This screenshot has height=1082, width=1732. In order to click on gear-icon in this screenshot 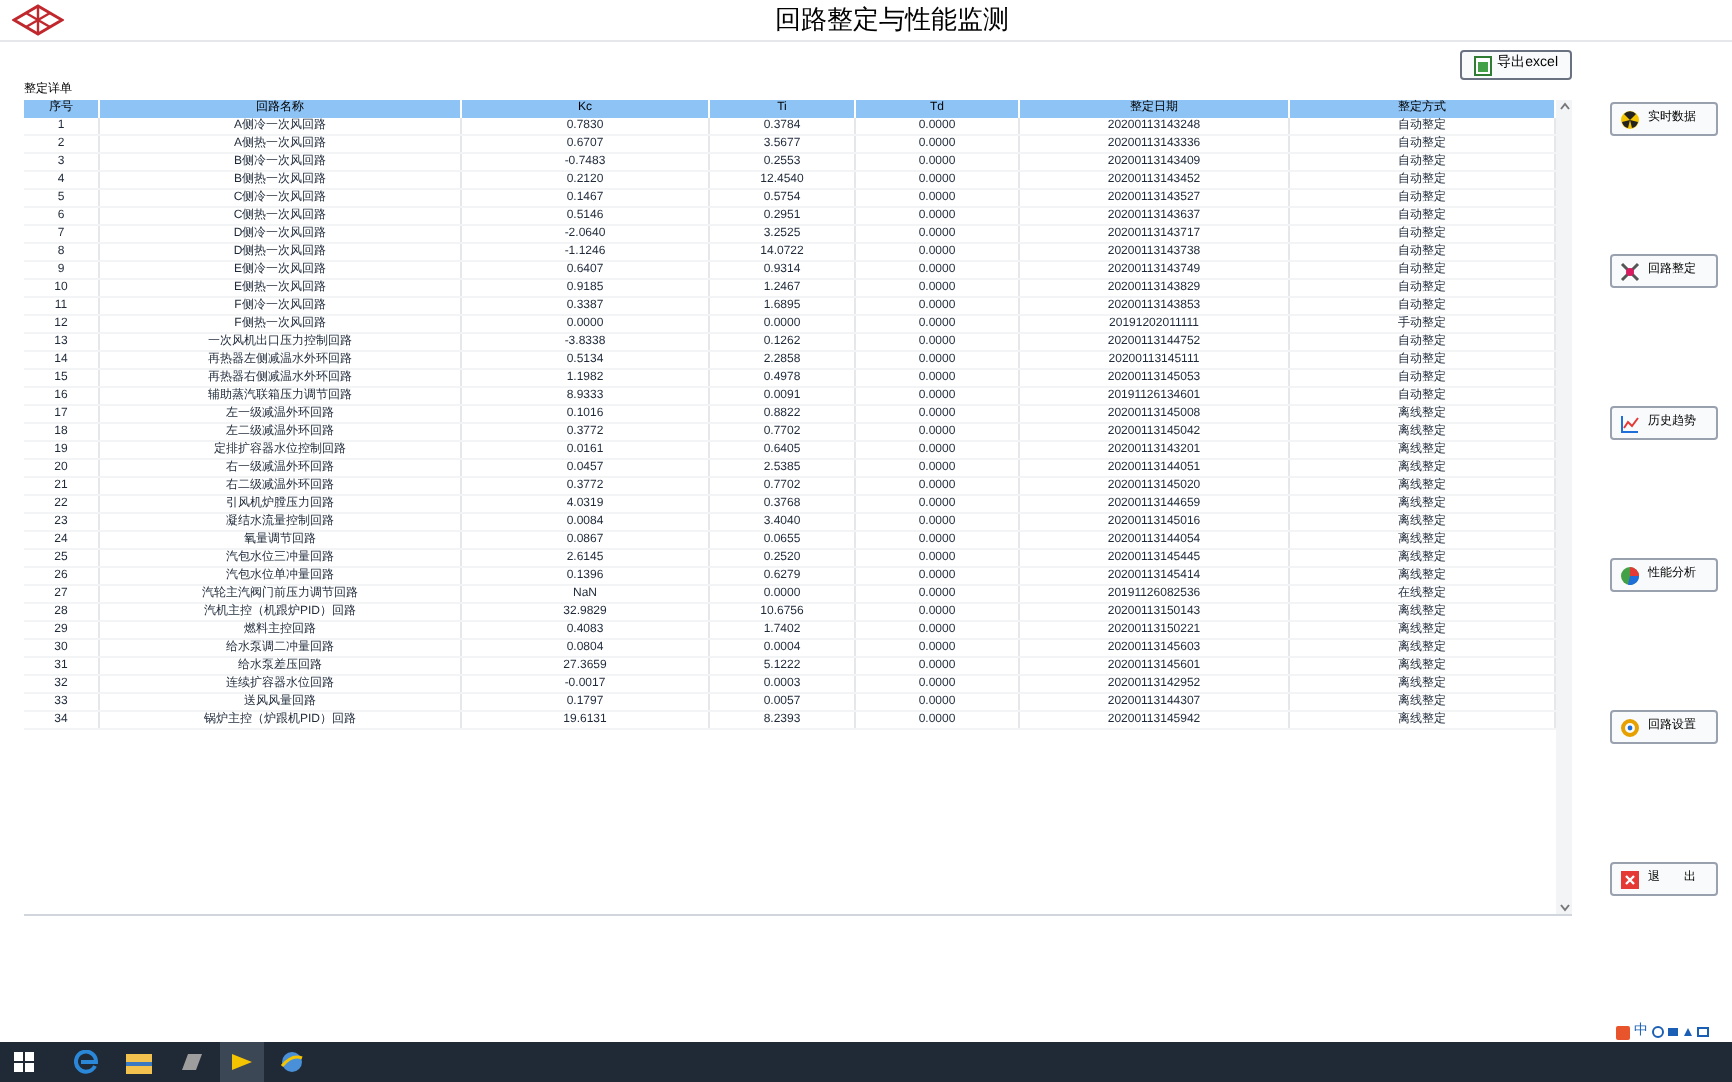, I will do `click(1630, 727)`.